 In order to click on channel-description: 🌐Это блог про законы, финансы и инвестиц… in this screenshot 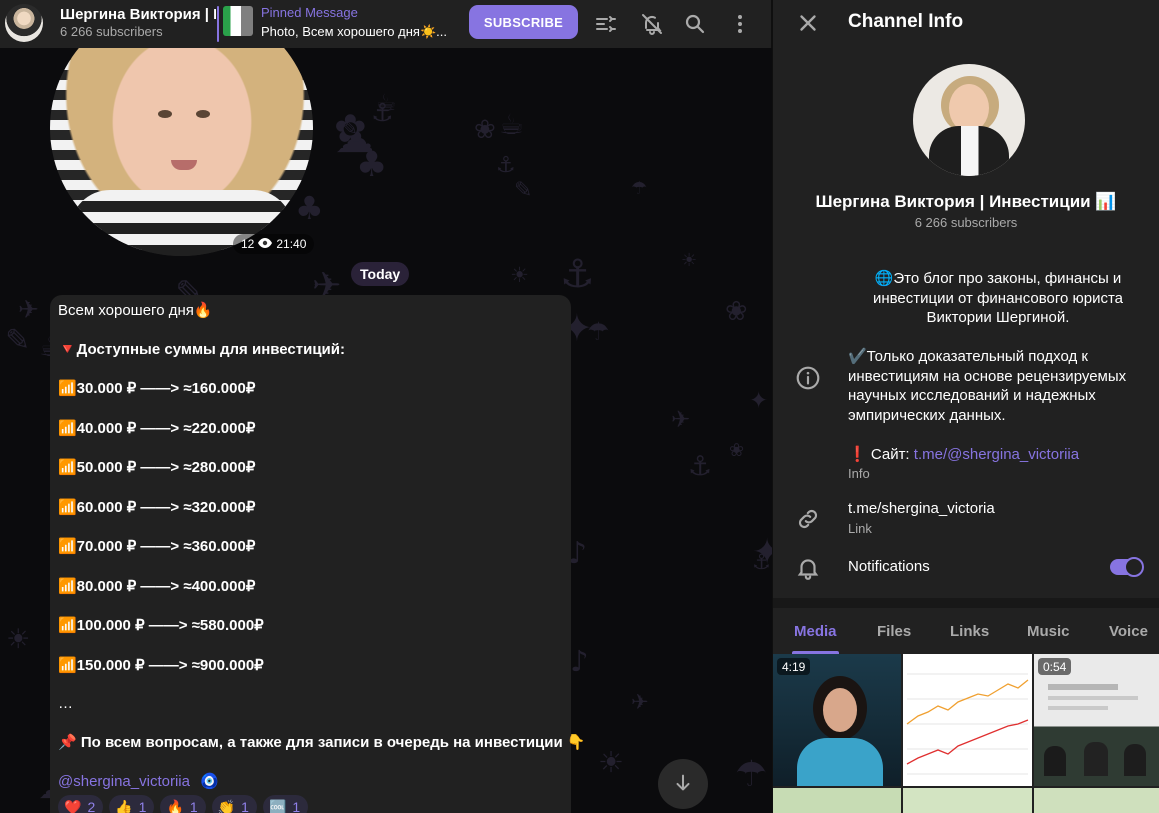, I will do `click(998, 376)`.